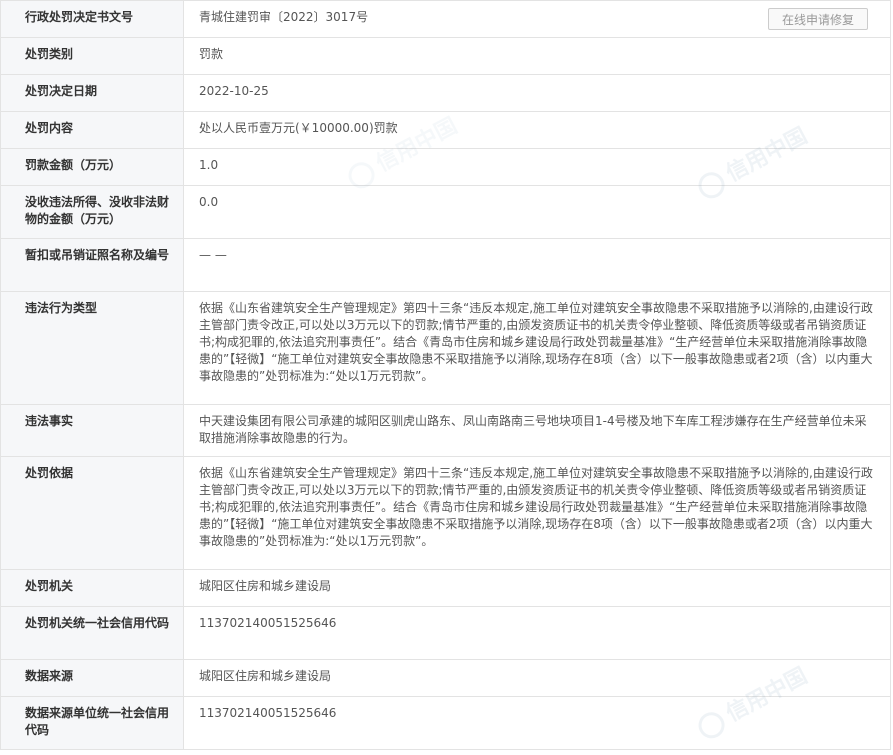 Image resolution: width=893 pixels, height=755 pixels. What do you see at coordinates (92, 513) in the screenshot?
I see `row-label: 处罚依据` at bounding box center [92, 513].